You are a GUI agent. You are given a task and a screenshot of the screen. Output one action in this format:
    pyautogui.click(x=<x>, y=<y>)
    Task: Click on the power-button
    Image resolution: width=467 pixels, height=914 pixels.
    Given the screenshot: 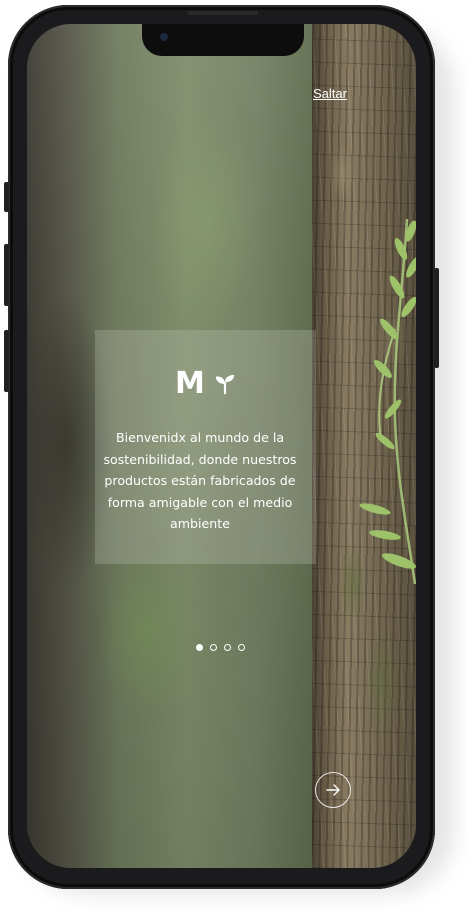 What is the action you would take?
    pyautogui.click(x=436, y=318)
    